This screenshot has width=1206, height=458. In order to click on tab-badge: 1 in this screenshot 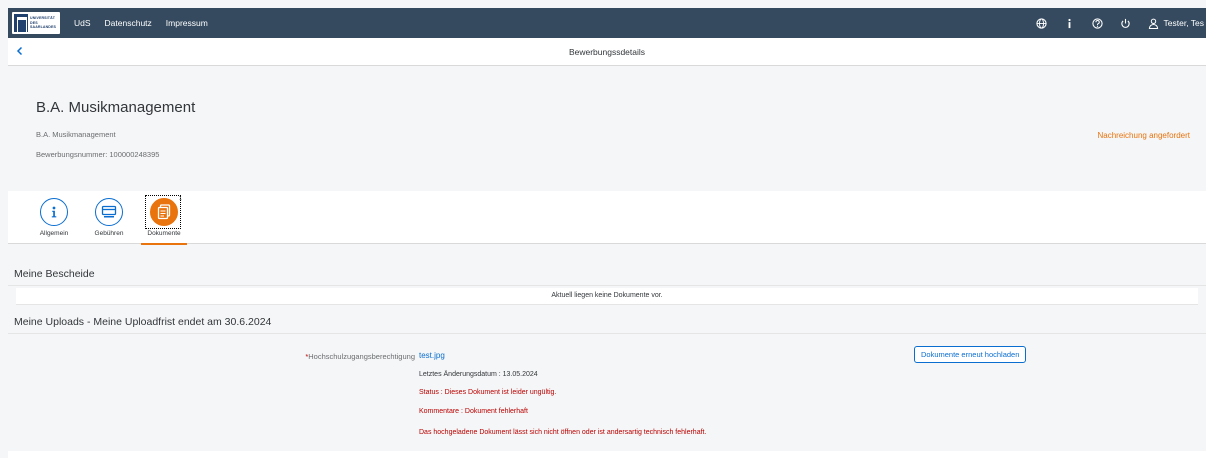, I will do `click(180, 199)`.